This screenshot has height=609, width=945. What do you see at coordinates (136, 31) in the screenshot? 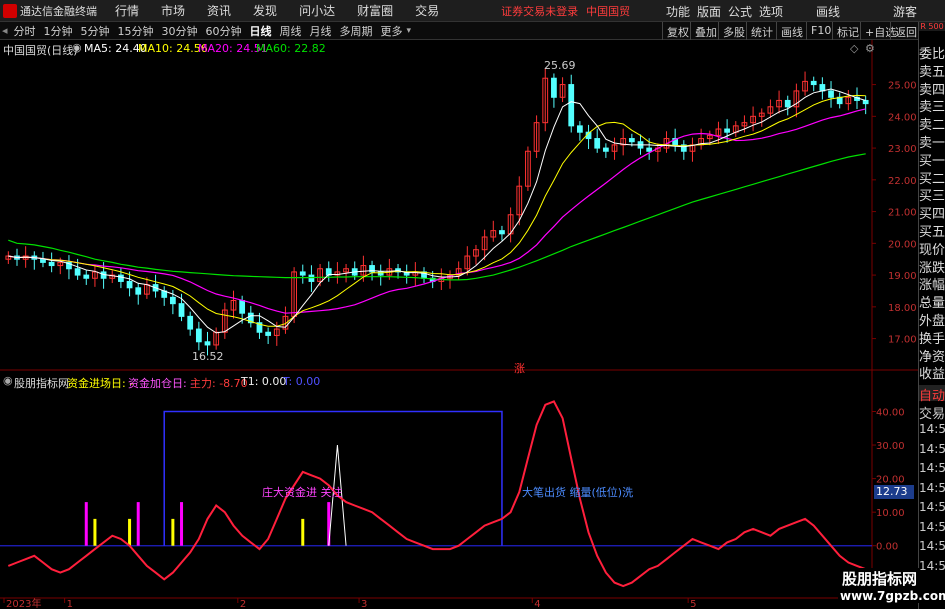
I see `tab-15min: 15分钟` at bounding box center [136, 31].